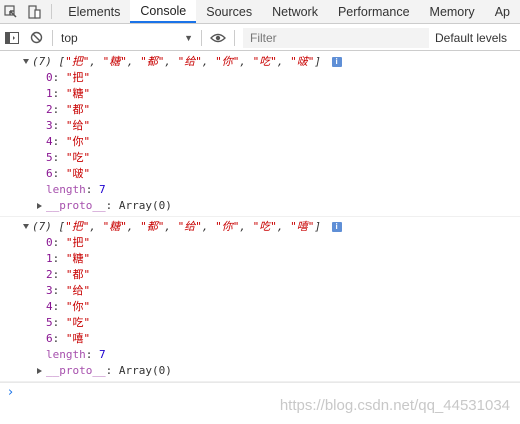 The width and height of the screenshot is (520, 424). Describe the element at coordinates (127, 38) in the screenshot. I see `context-selector: top ▼` at that location.